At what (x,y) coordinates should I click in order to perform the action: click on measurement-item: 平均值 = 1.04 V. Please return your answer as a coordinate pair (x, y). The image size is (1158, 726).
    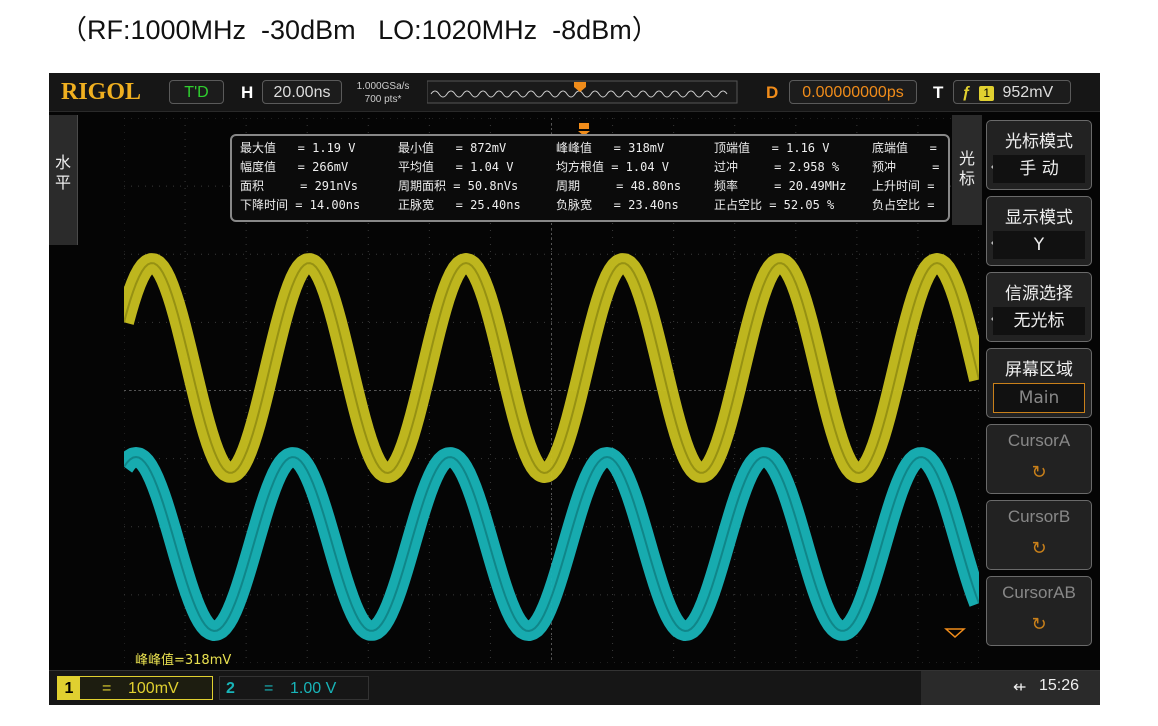
    Looking at the image, I should click on (456, 167).